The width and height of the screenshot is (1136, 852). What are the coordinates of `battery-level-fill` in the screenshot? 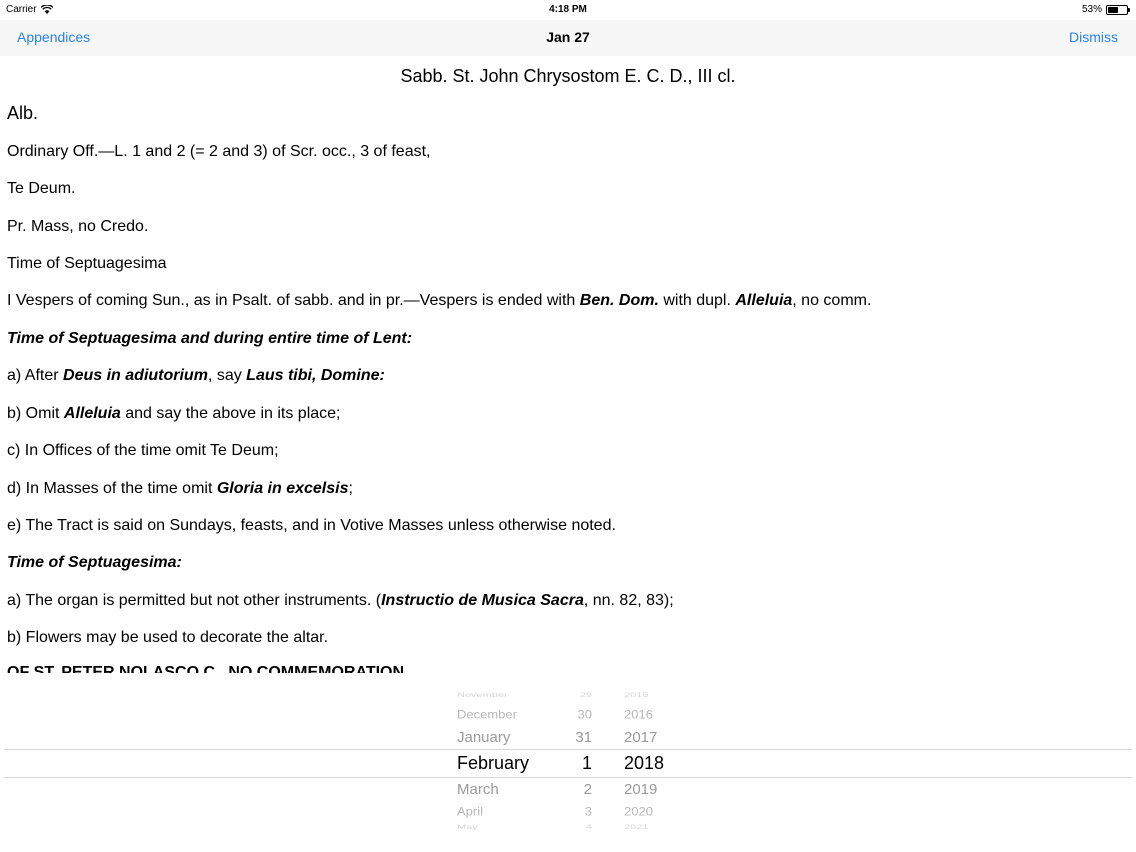 It's located at (1113, 9).